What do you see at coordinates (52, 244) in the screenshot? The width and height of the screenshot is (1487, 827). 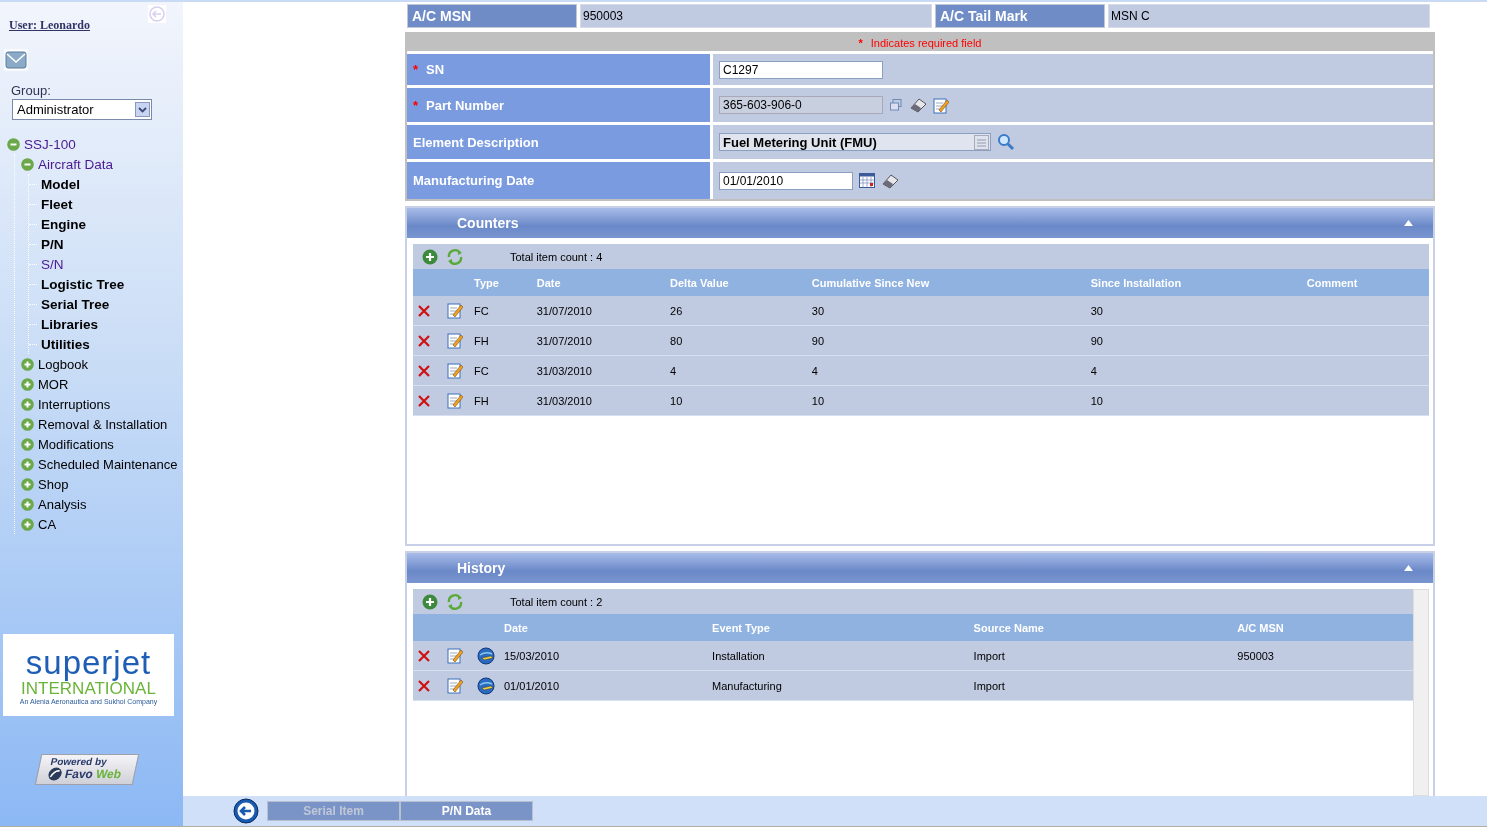 I see `tree-item: P/N` at bounding box center [52, 244].